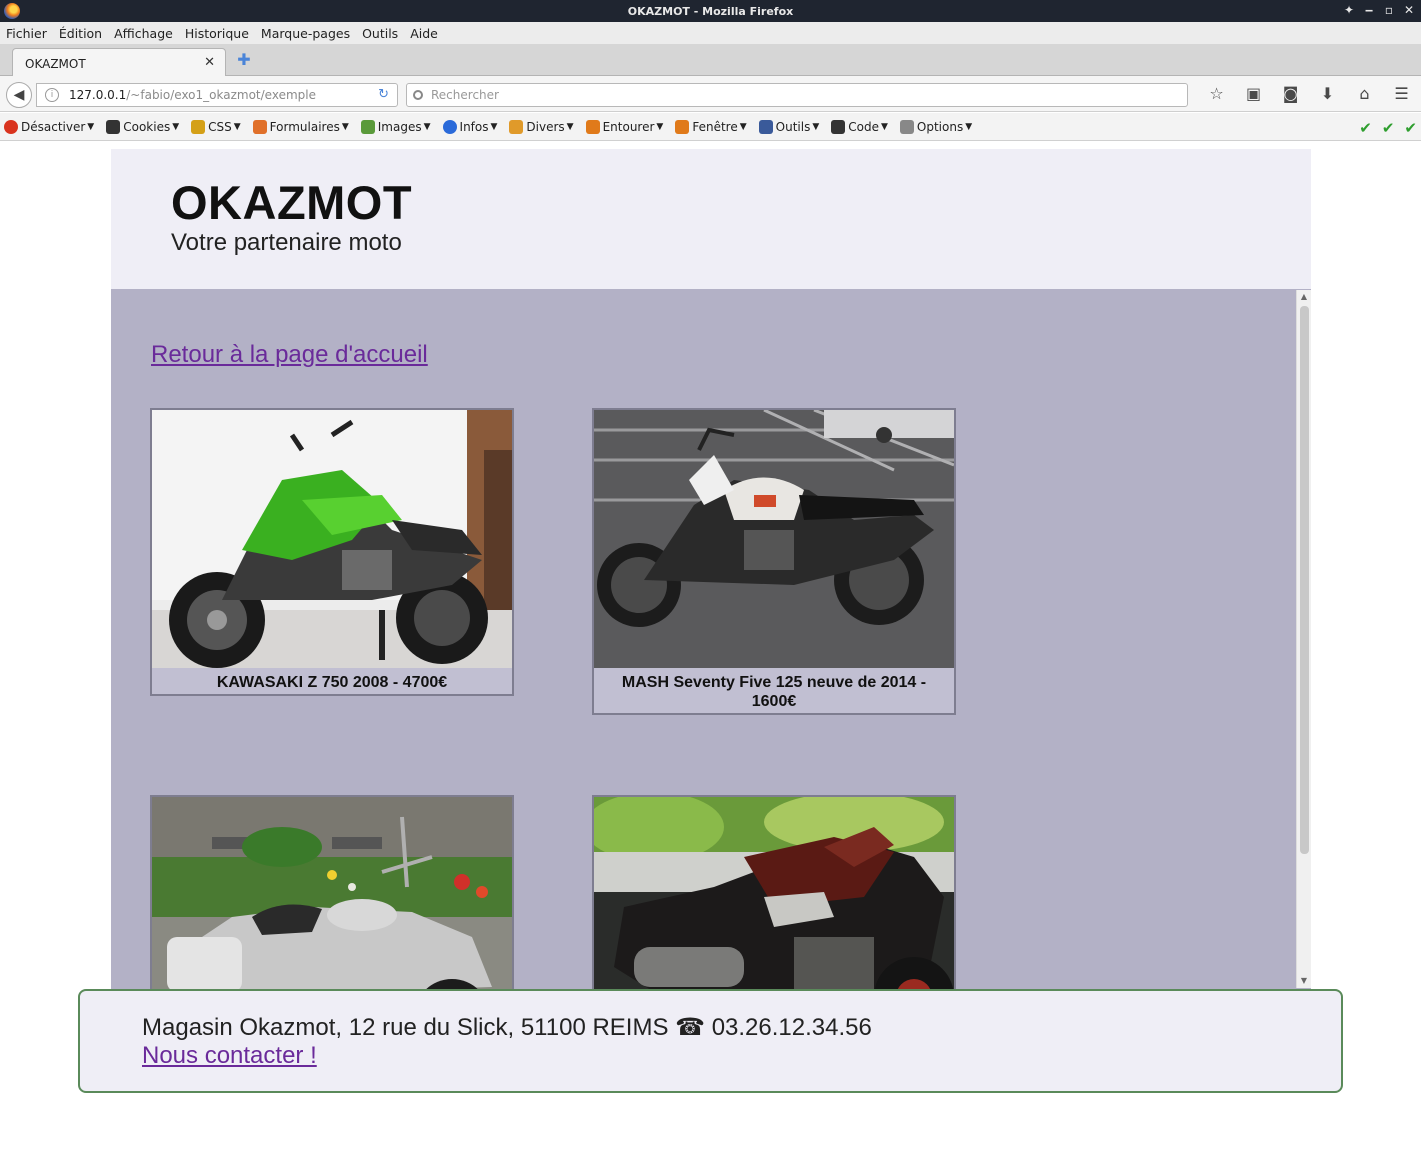  Describe the element at coordinates (332, 682) in the screenshot. I see `listing-caption: KAWASAKI Z 750 2008 - 4700€` at that location.